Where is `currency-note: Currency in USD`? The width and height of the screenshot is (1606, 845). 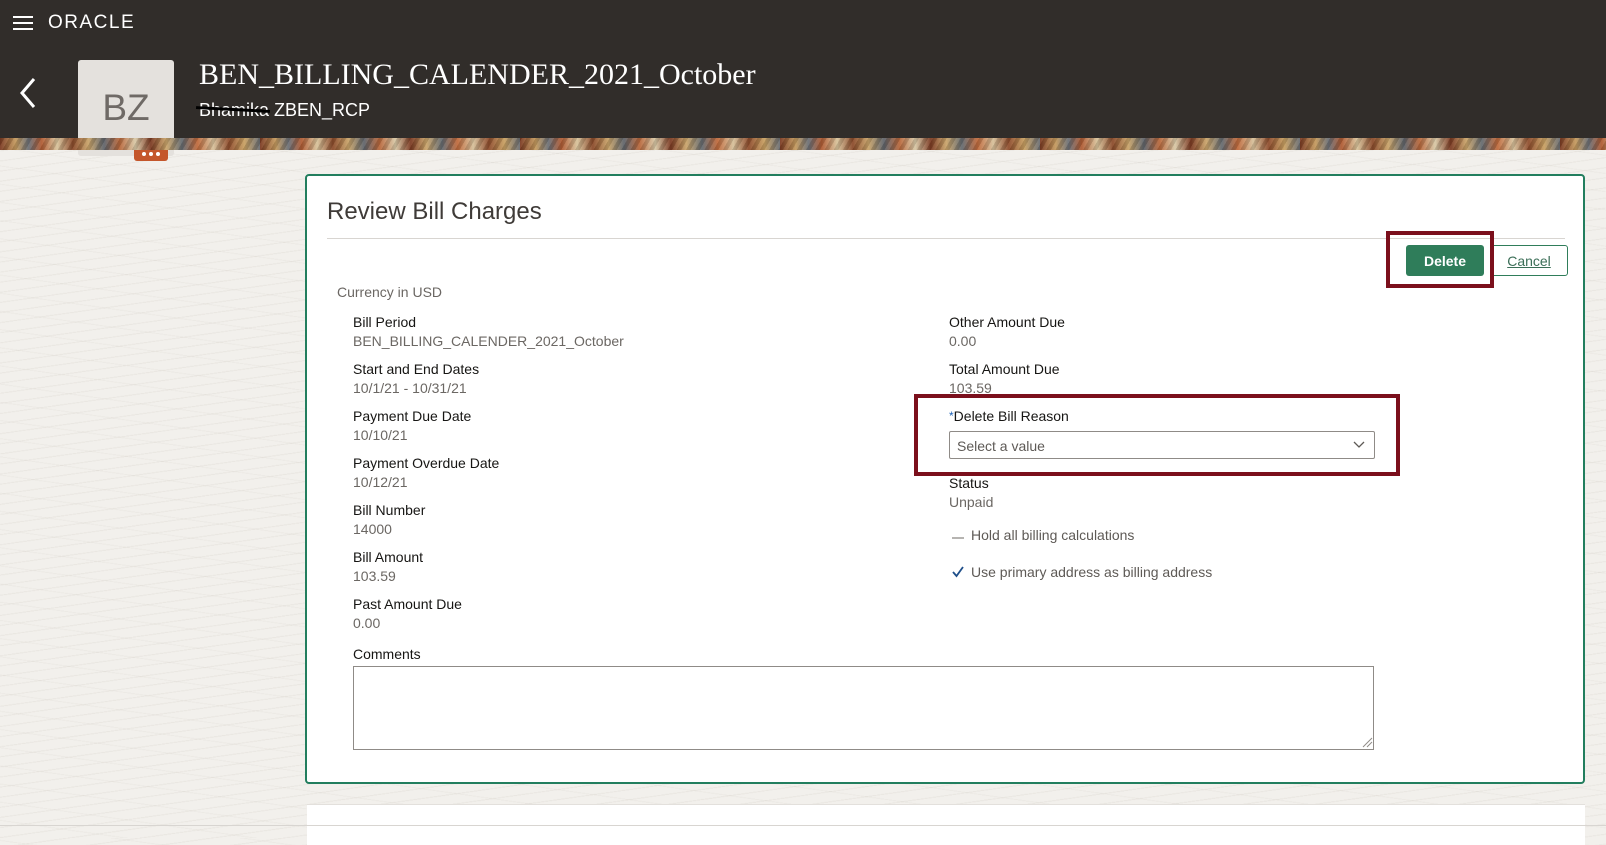 currency-note: Currency in USD is located at coordinates (390, 292).